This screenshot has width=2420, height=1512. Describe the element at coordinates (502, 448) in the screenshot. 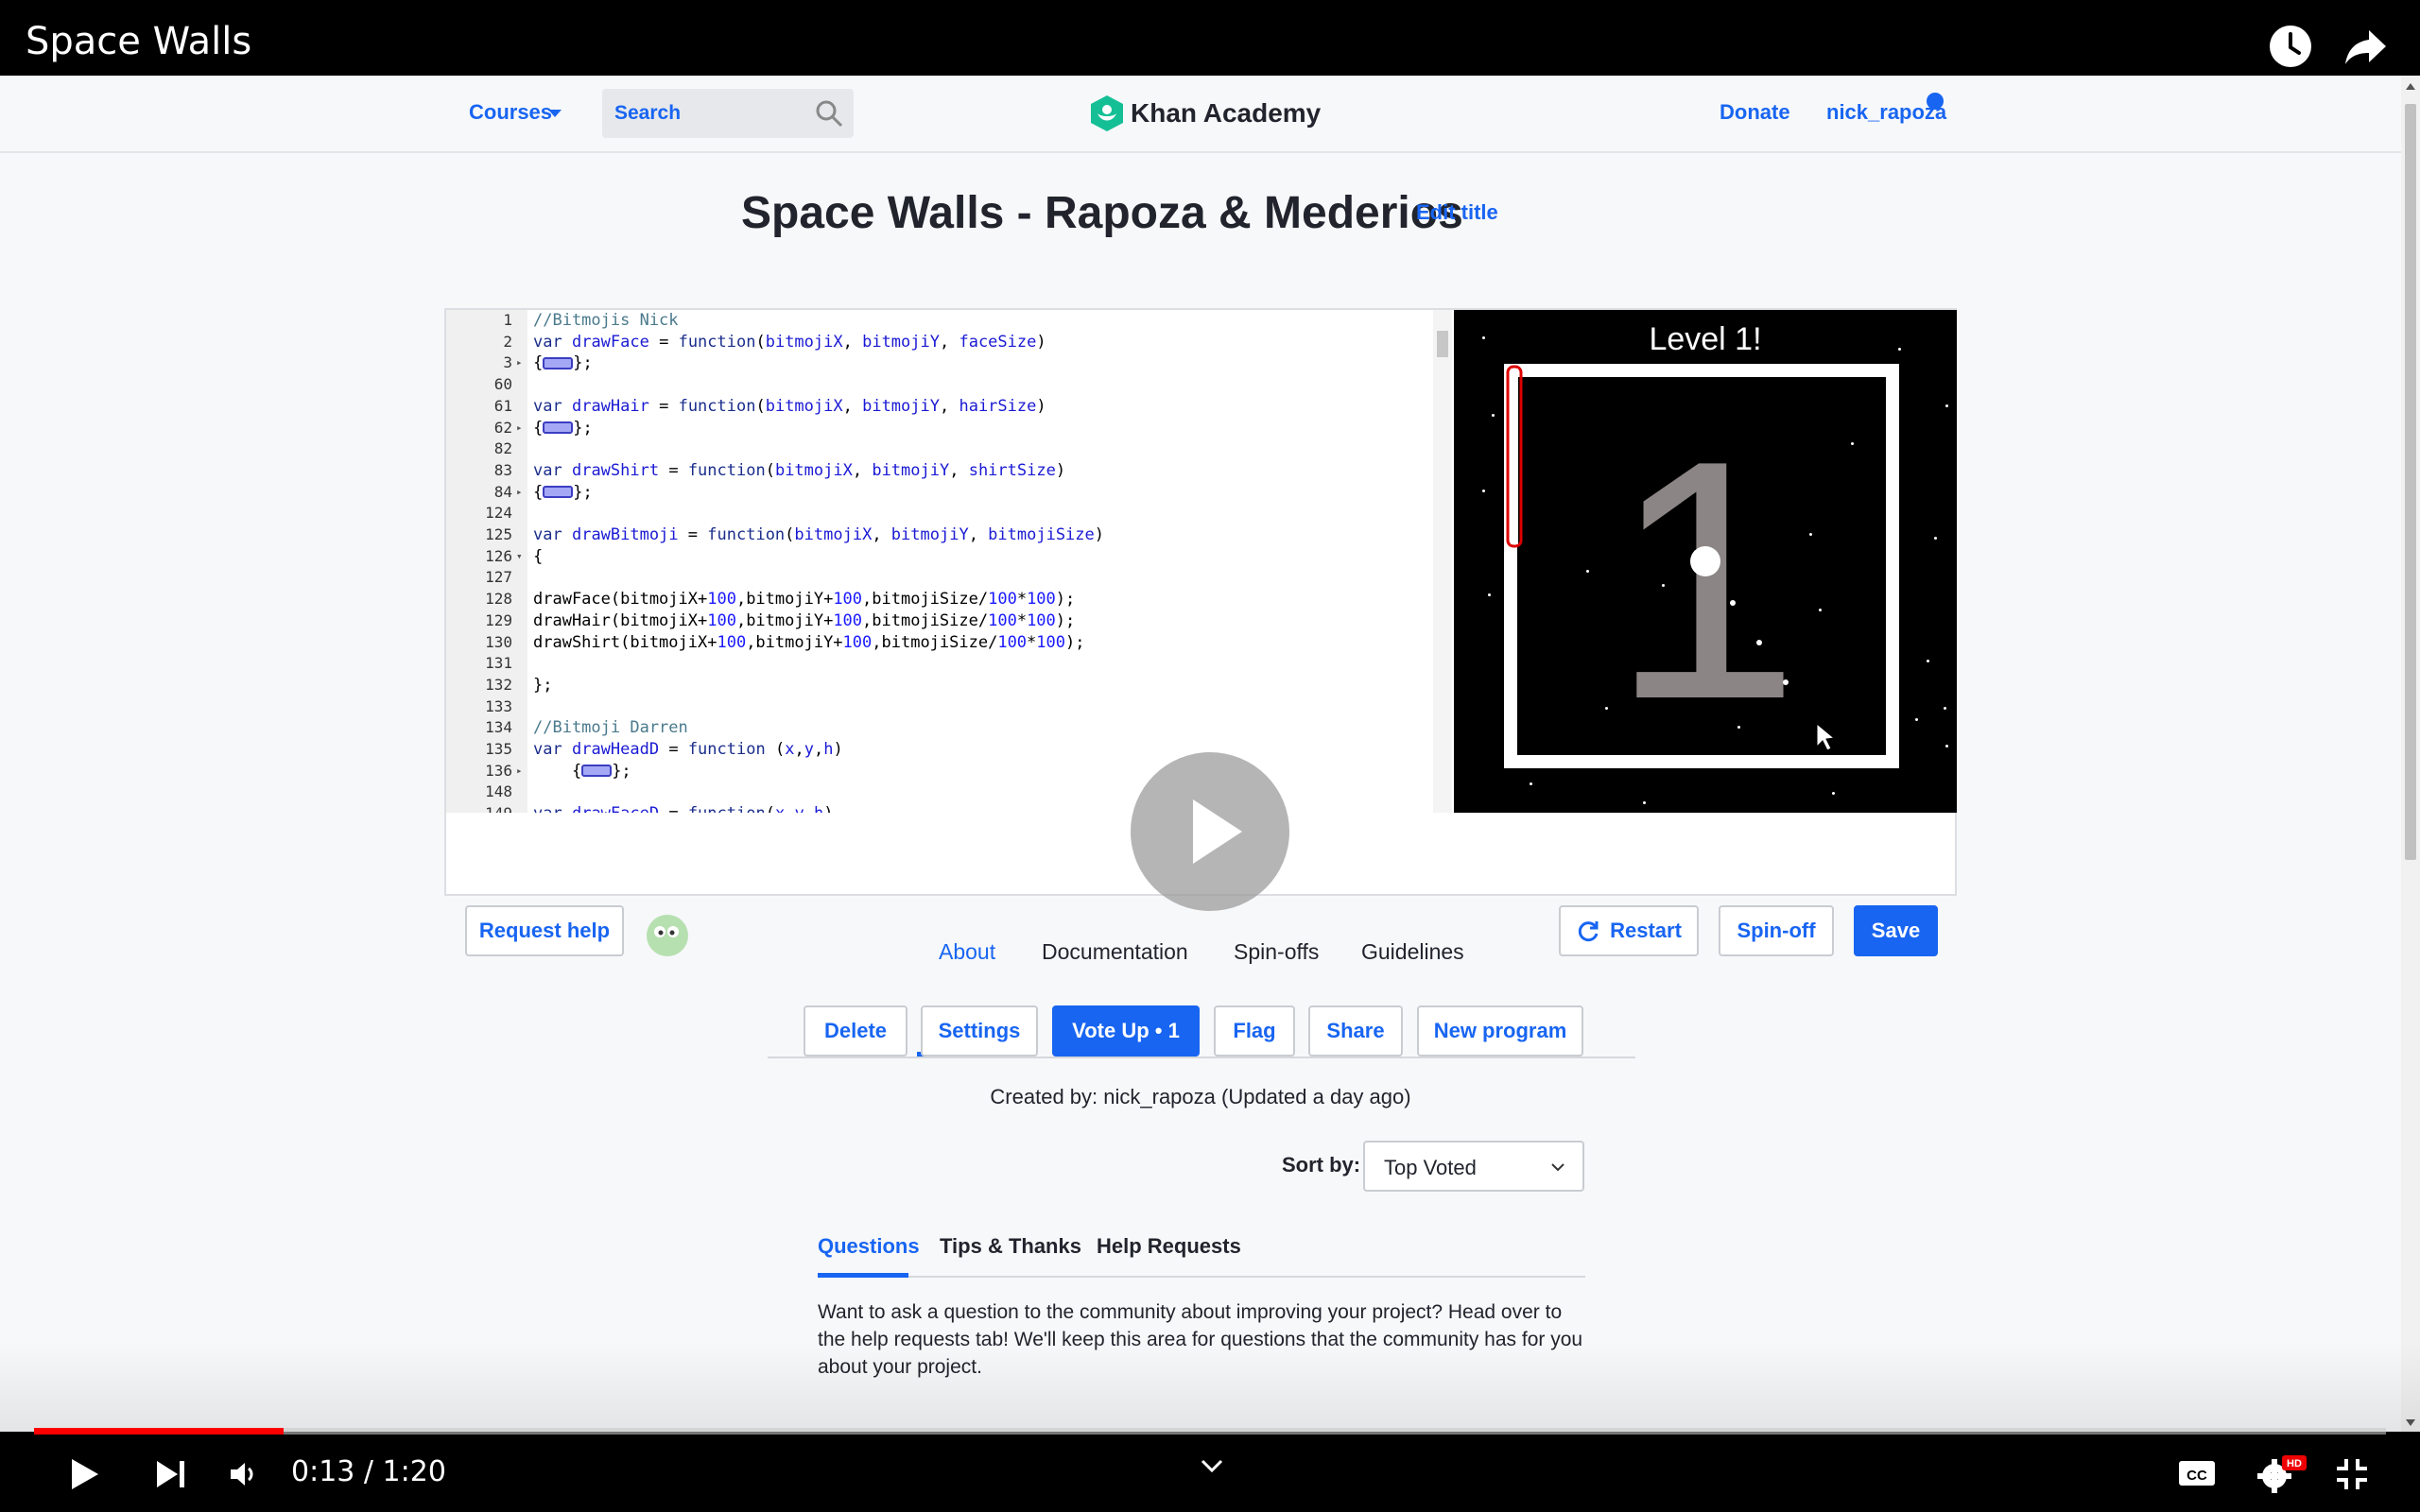

I see `line-number: 82` at that location.